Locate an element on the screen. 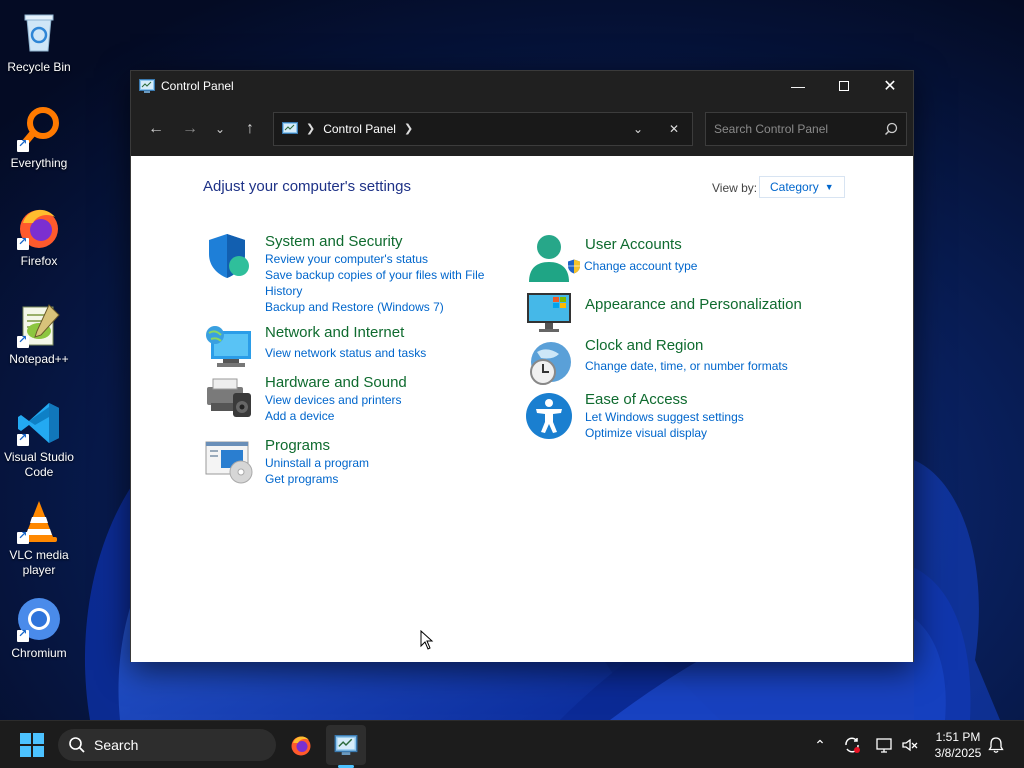 The image size is (1024, 768). chevron-up-icon: ⌃ is located at coordinates (820, 744).